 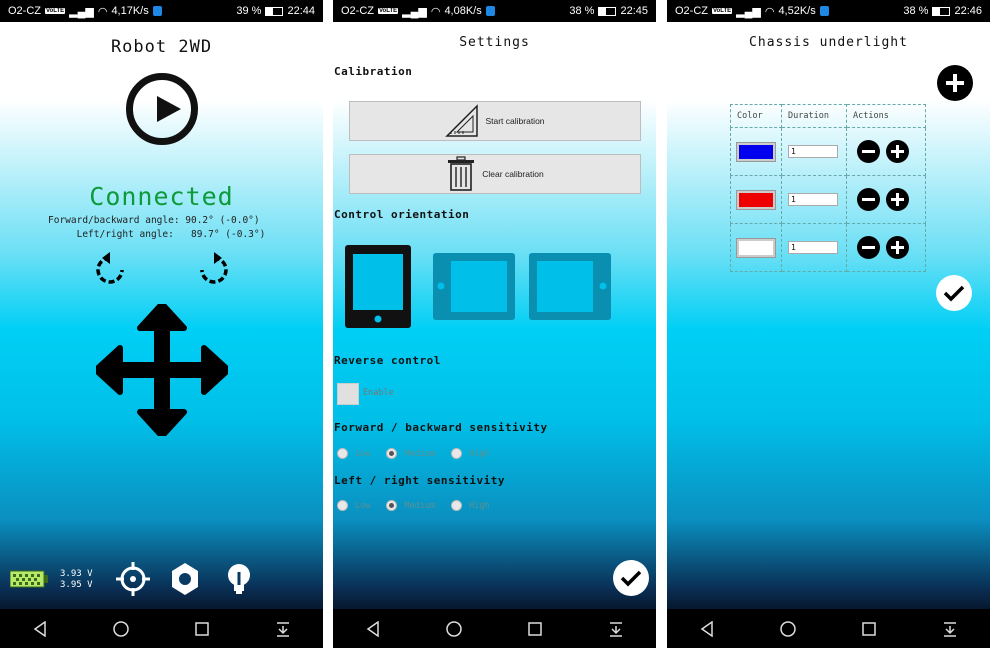 I want to click on battery-percent: 39 %, so click(x=249, y=11).